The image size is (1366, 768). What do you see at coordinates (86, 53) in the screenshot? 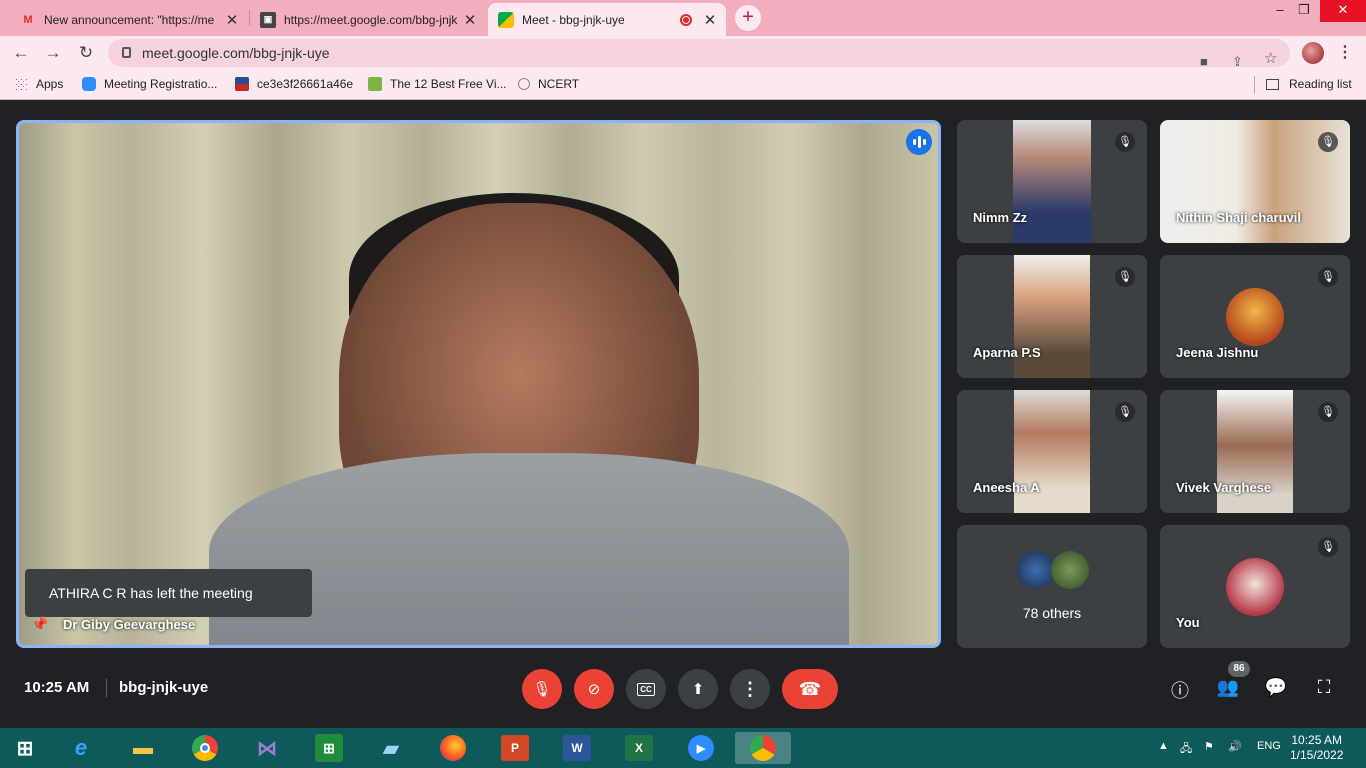
I see `reload-button: ↻` at bounding box center [86, 53].